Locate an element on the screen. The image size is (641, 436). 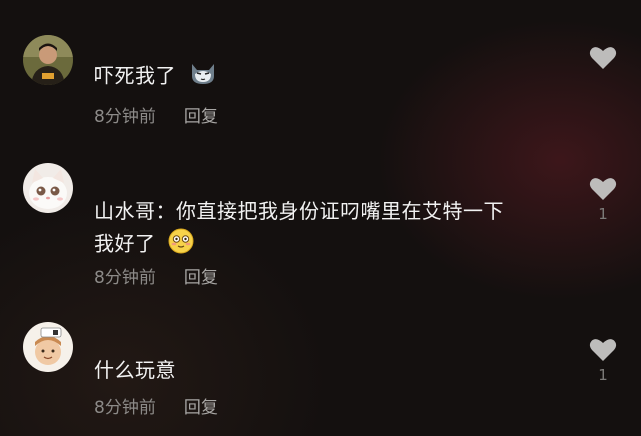
comment-body: 吓死我了 is located at coordinates (135, 75).